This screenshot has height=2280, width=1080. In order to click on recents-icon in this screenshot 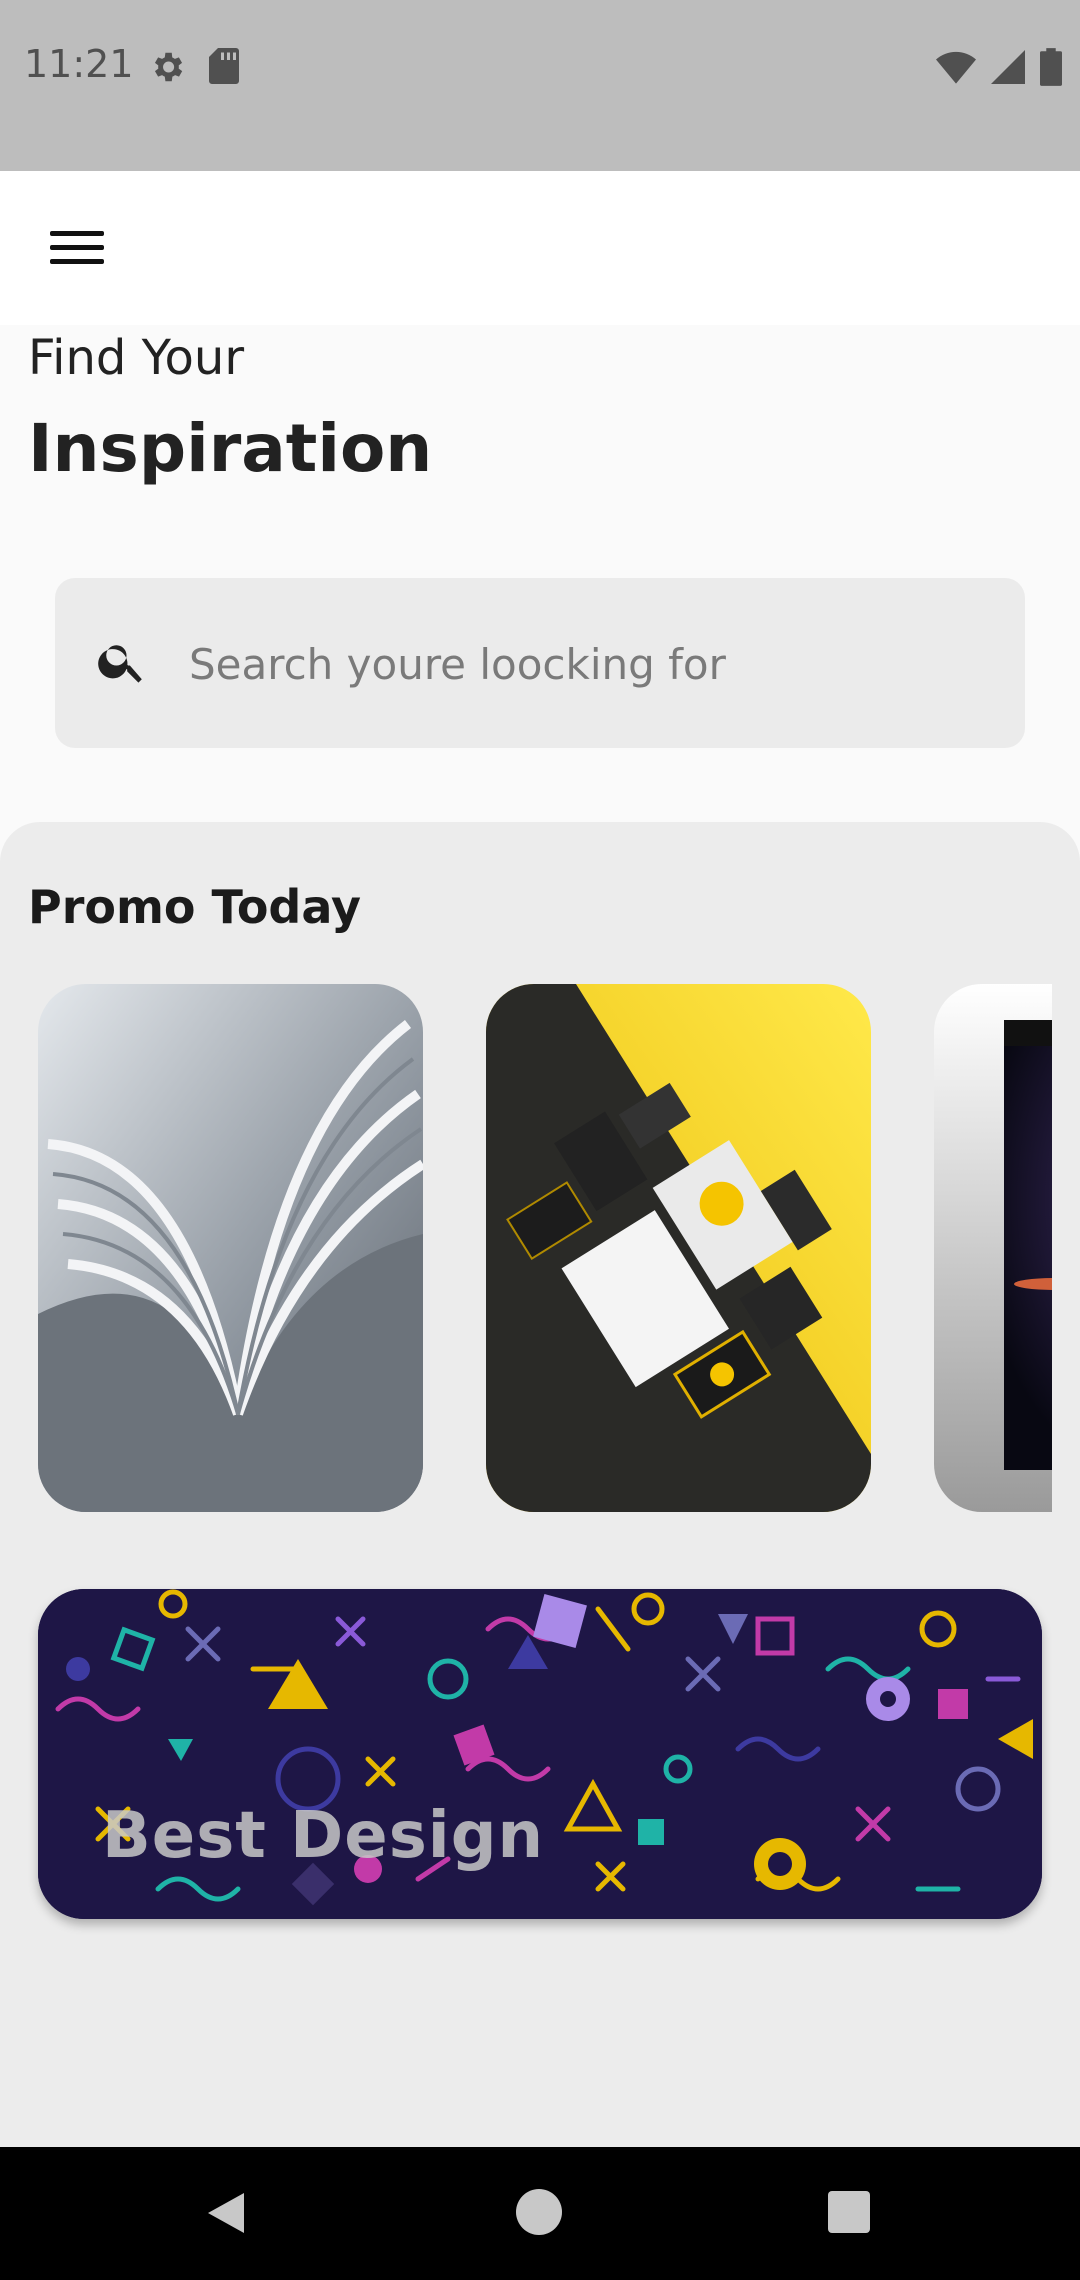, I will do `click(849, 2212)`.